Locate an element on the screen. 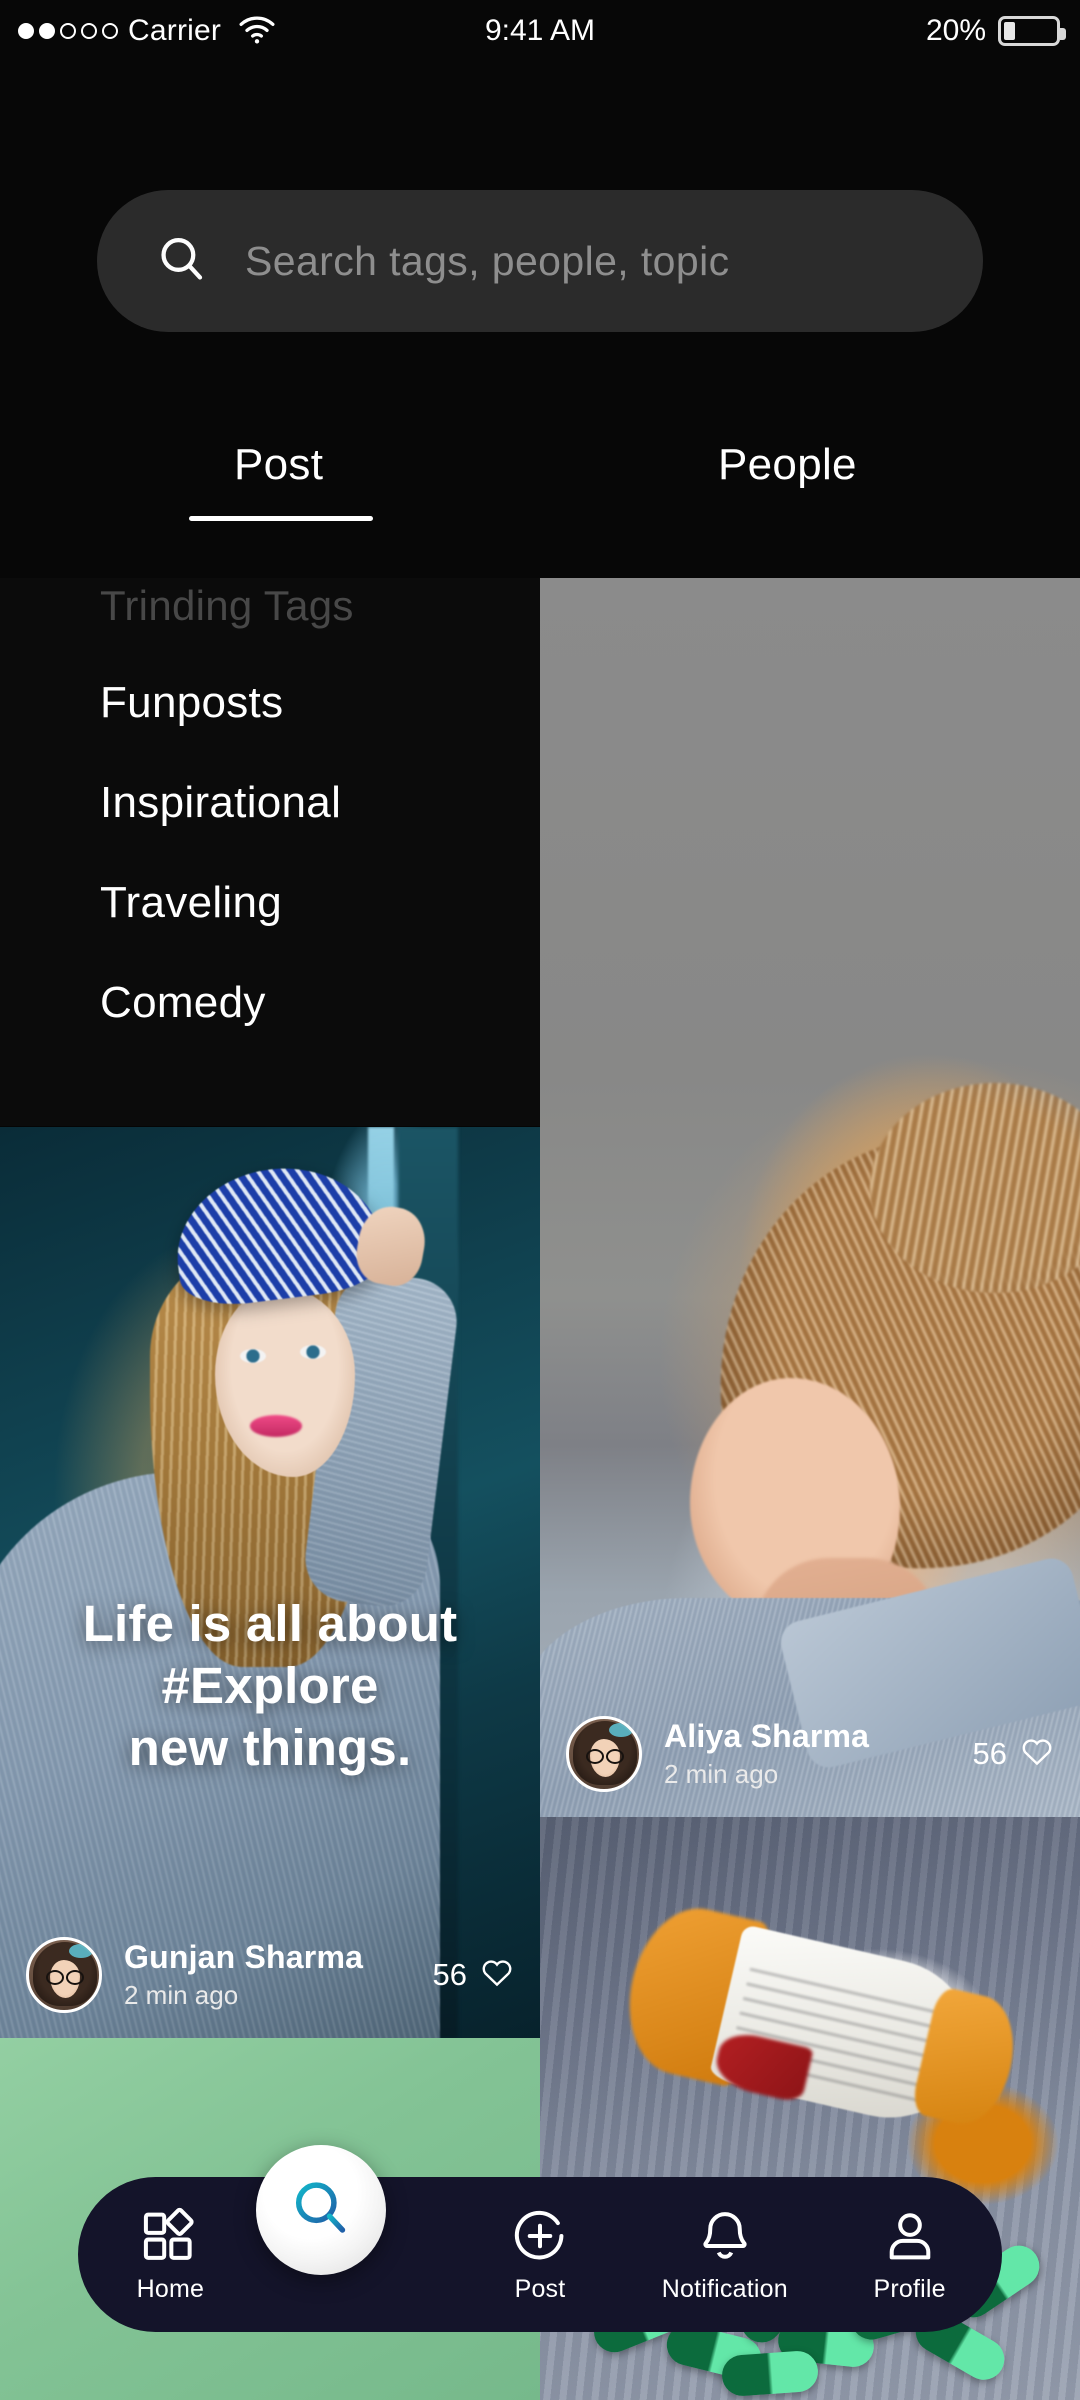 Image resolution: width=1080 pixels, height=2400 pixels. status-bar: Carrier 9:41 AM 20% is located at coordinates (540, 31).